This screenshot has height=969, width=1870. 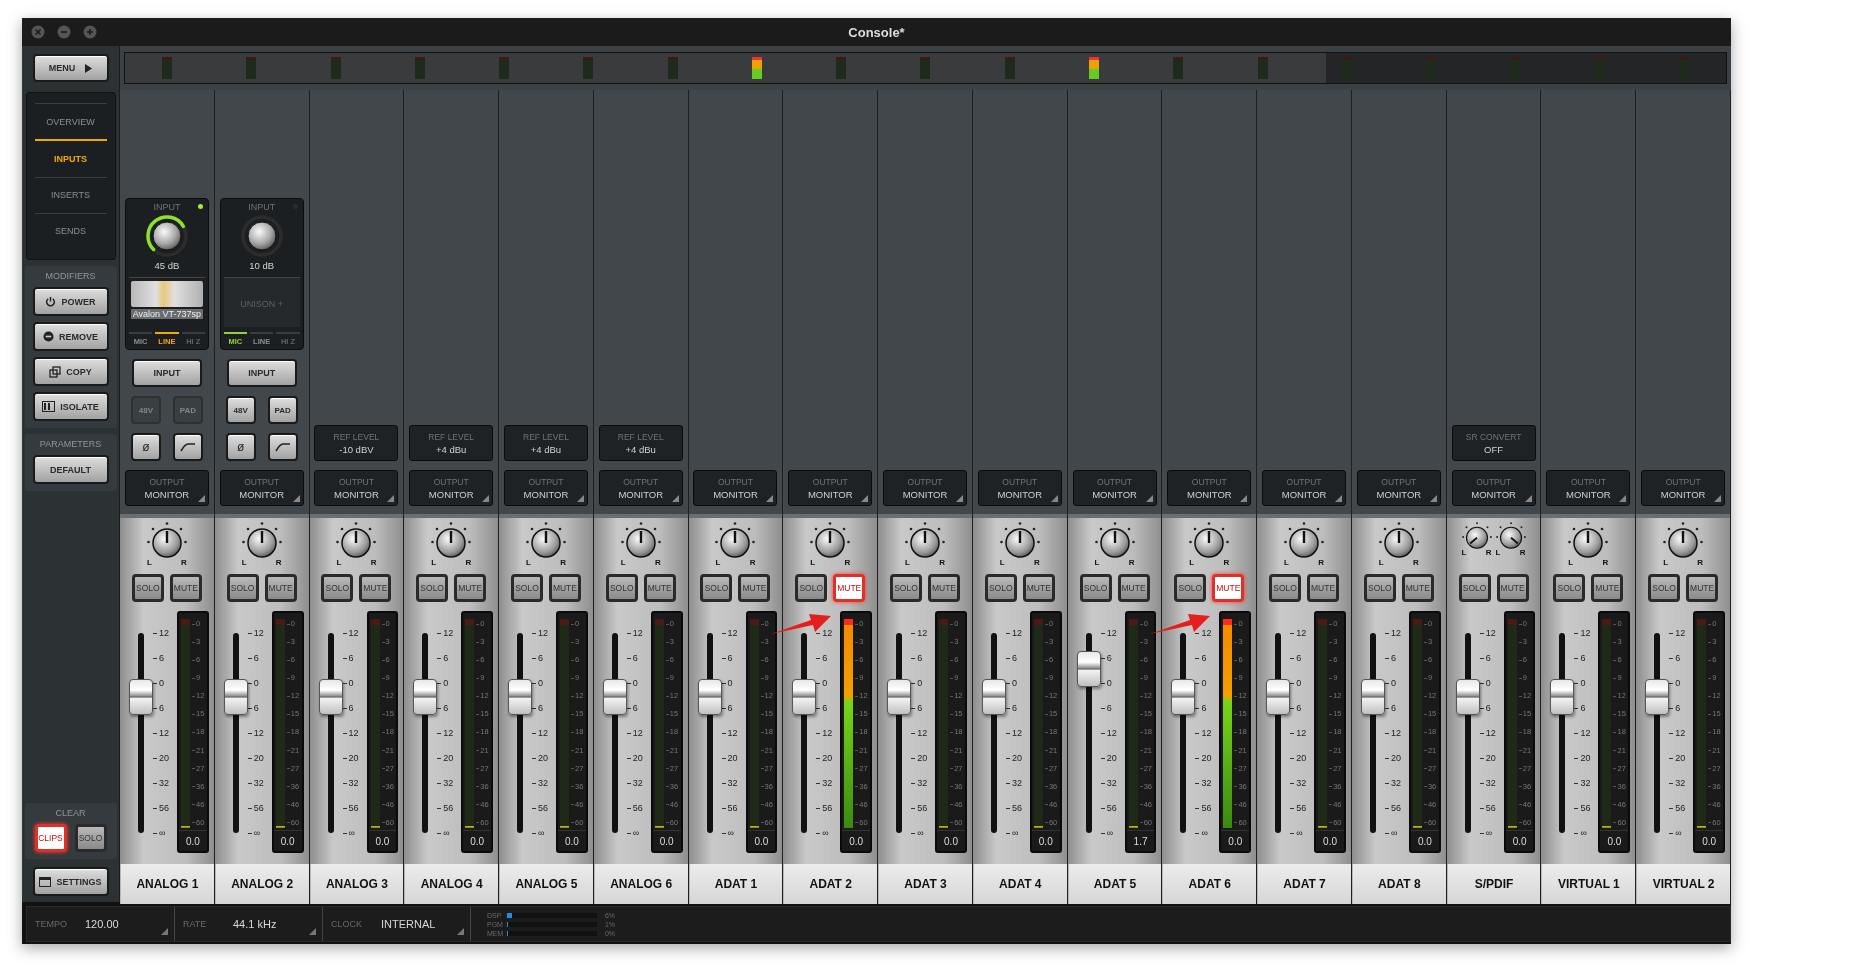 What do you see at coordinates (102, 924) in the screenshot?
I see `status-value: 120.00` at bounding box center [102, 924].